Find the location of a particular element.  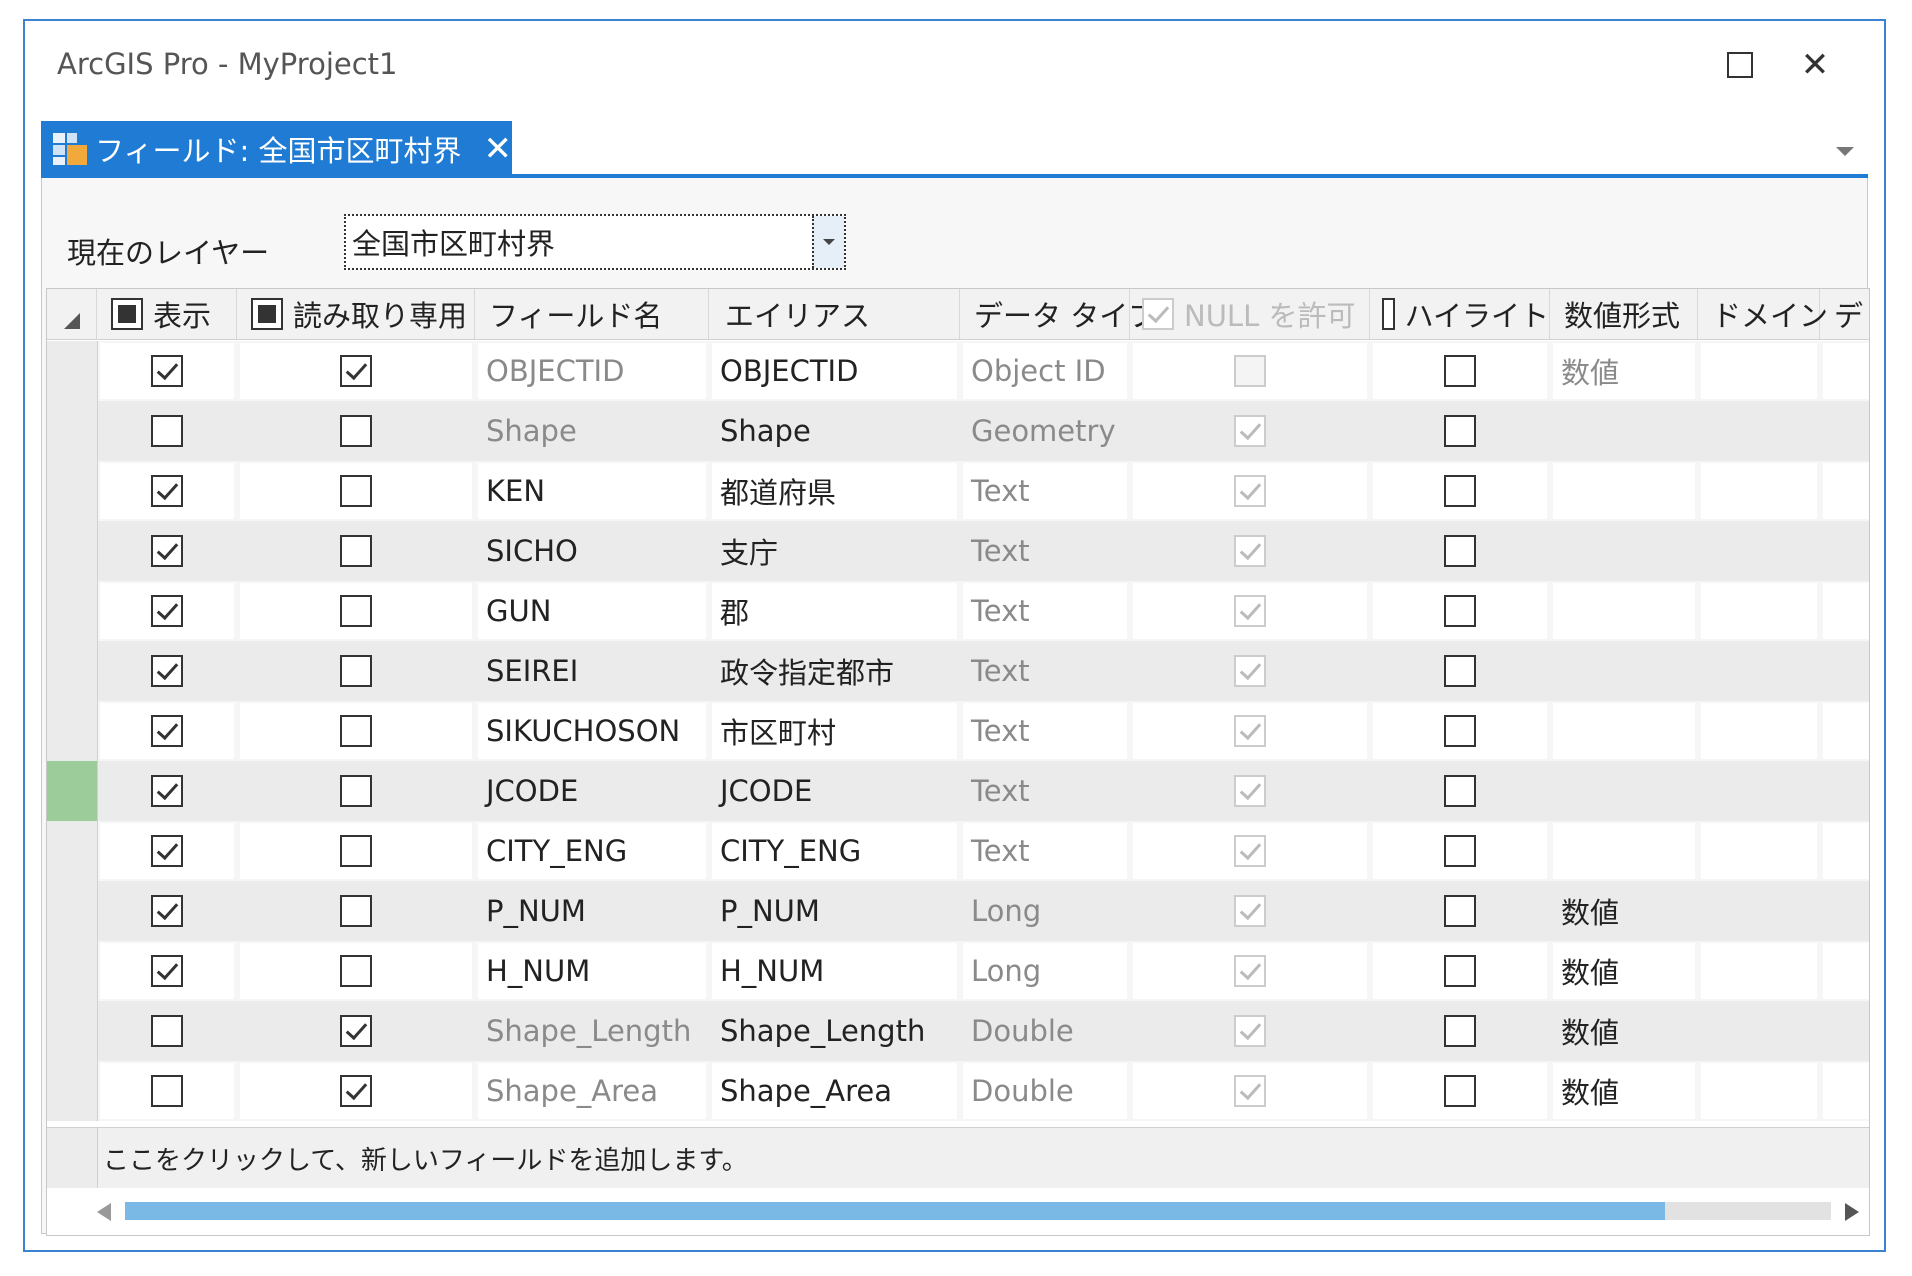

table-row: Shape Shape Geometry is located at coordinates (958, 431).